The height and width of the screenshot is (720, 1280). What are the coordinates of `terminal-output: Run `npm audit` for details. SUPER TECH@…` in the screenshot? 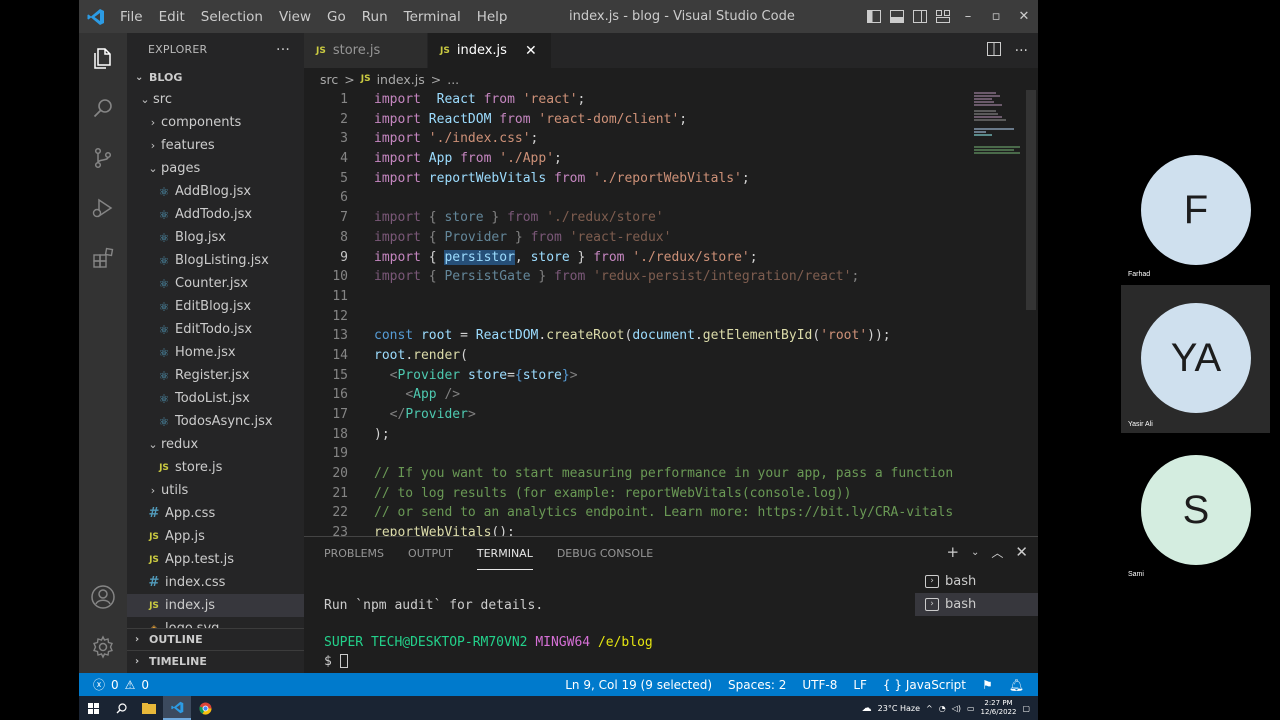 It's located at (488, 634).